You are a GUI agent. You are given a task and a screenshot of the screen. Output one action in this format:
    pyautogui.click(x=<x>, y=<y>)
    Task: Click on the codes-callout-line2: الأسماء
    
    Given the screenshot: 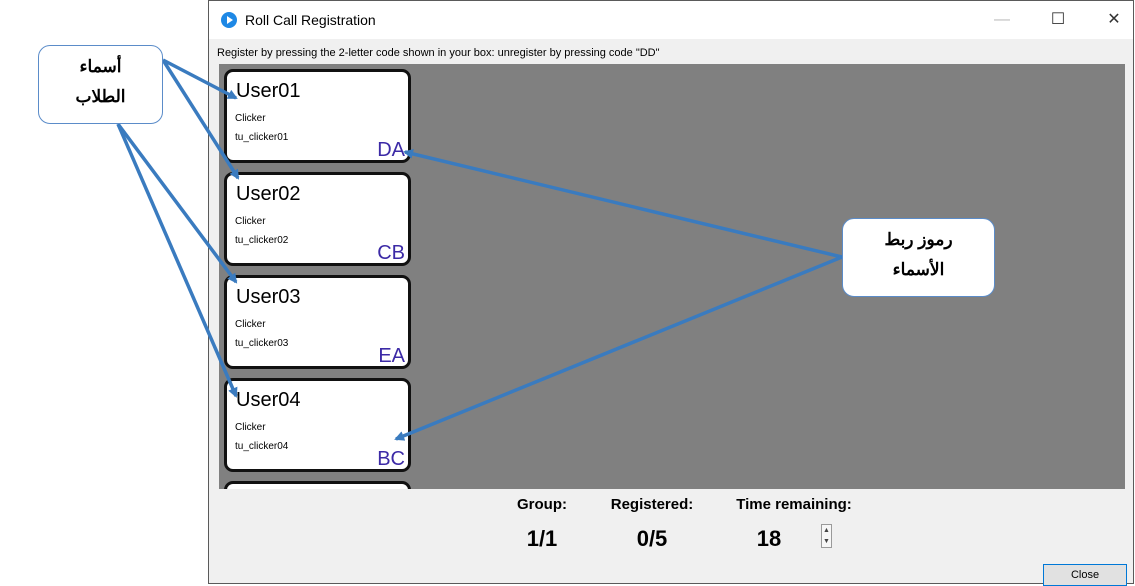 What is the action you would take?
    pyautogui.click(x=918, y=269)
    